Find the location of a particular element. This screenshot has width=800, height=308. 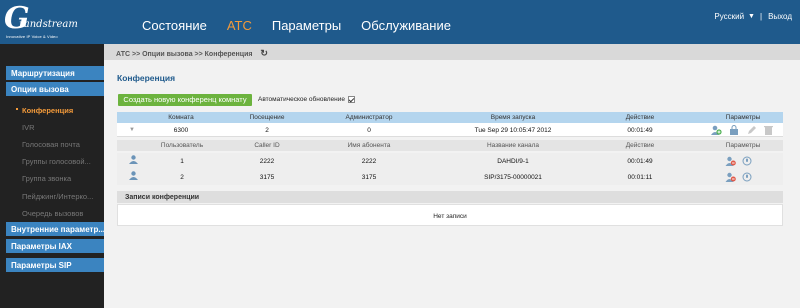

caller-id: 2222 is located at coordinates (267, 161).